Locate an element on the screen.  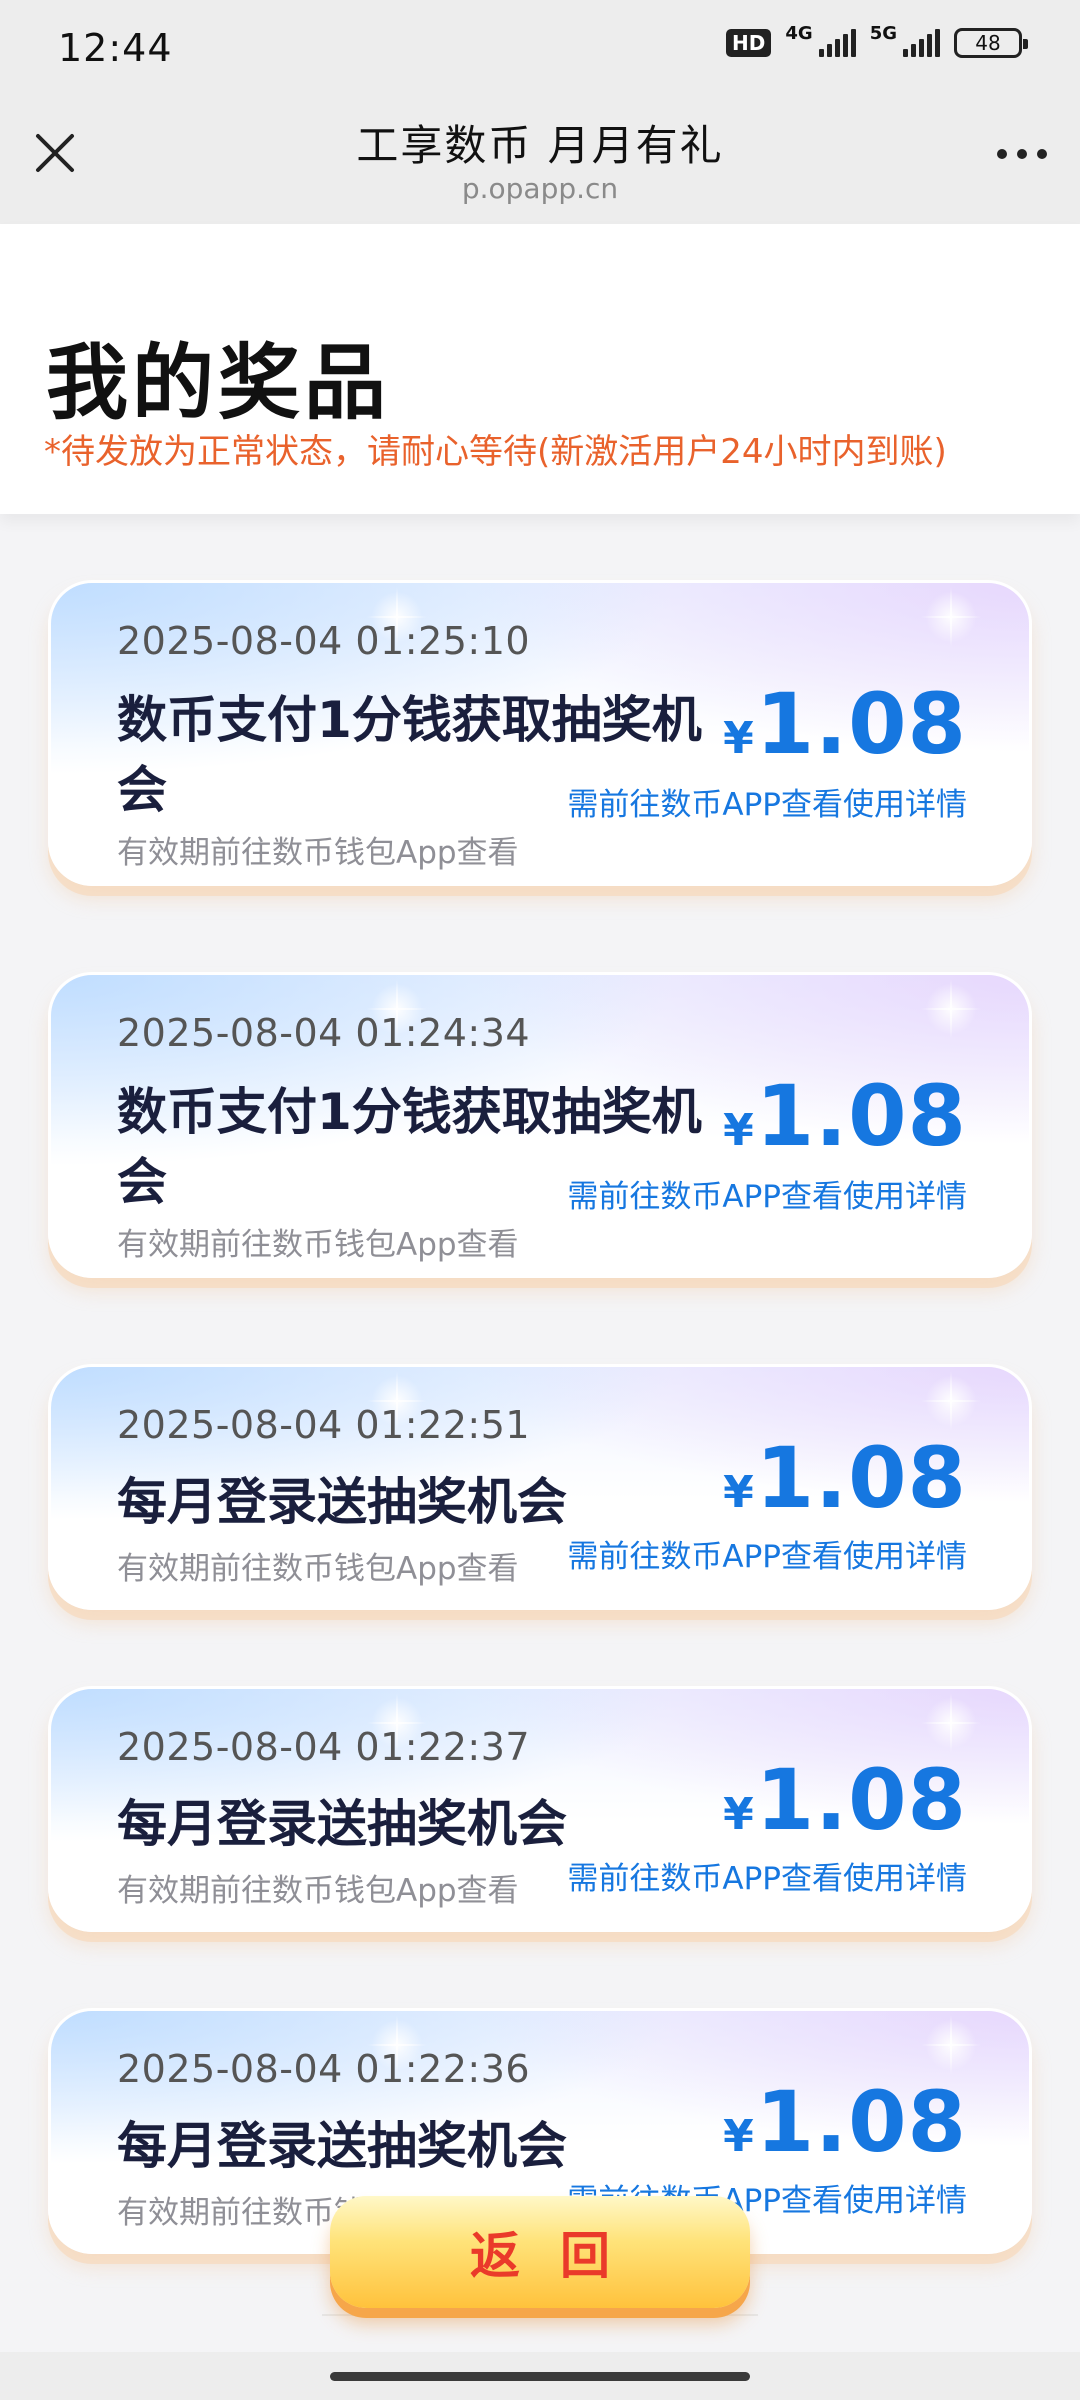
network-5g-label: 5G is located at coordinates (883, 33).